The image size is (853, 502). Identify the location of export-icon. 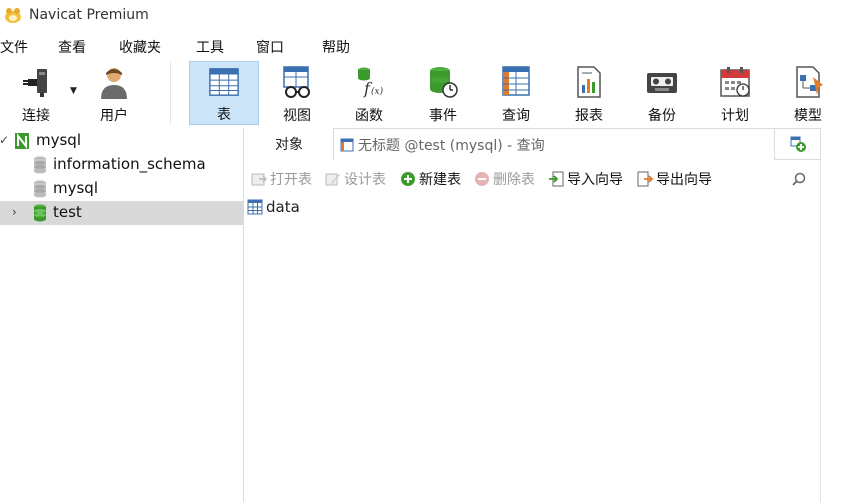
(645, 179).